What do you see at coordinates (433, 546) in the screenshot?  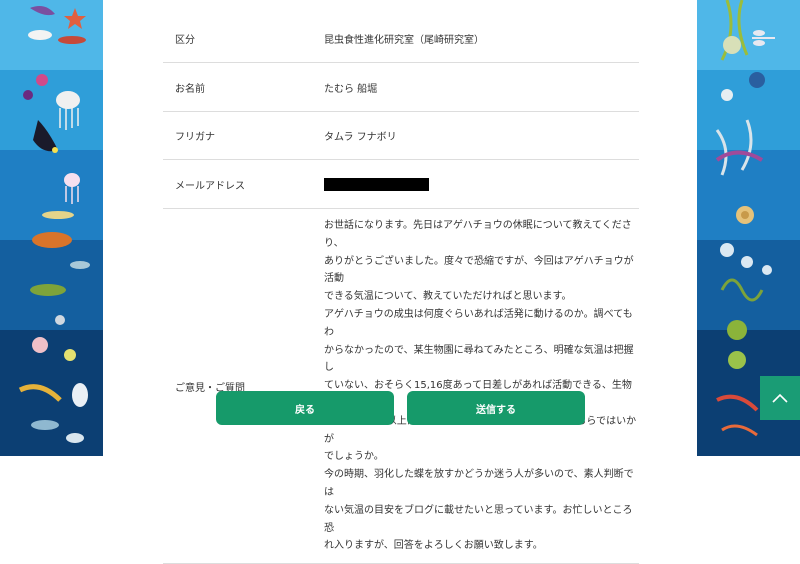 I see `message-line: れ入りますが、回答をよろしくお願い致します。` at bounding box center [433, 546].